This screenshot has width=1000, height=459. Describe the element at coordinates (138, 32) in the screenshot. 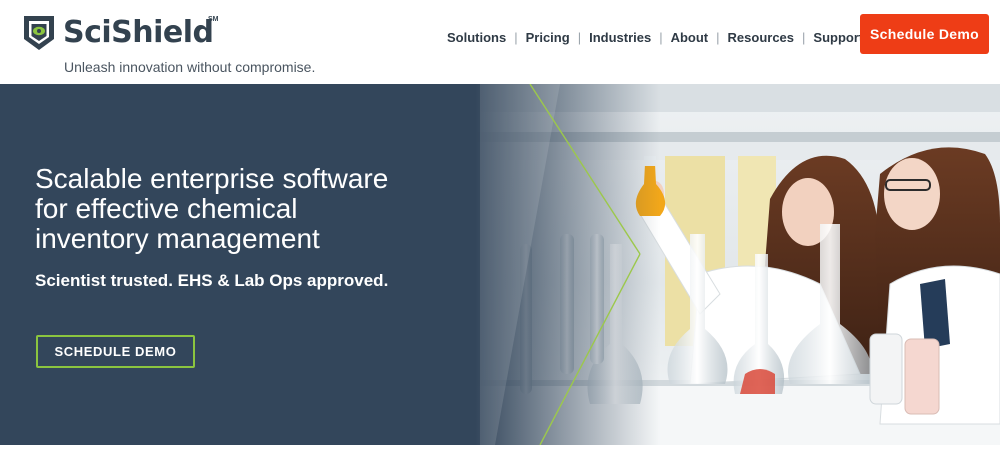

I see `brand-name: SciShield` at that location.